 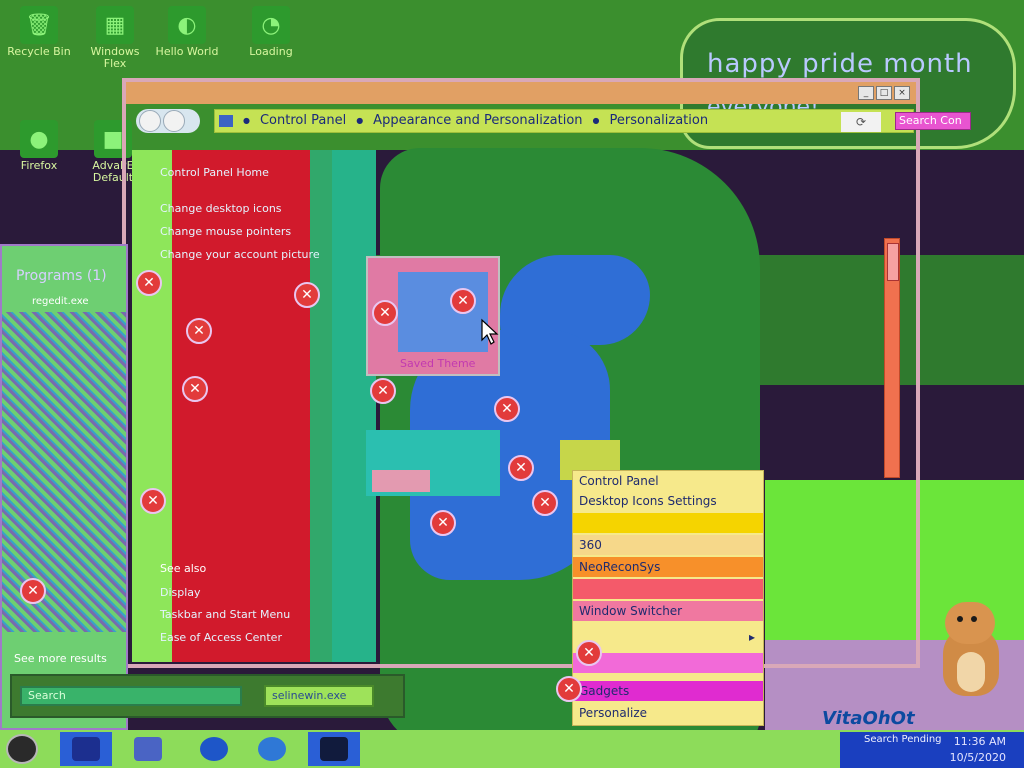 What do you see at coordinates (751, 637) in the screenshot?
I see `submenu-arrow-icon: ▸` at bounding box center [751, 637].